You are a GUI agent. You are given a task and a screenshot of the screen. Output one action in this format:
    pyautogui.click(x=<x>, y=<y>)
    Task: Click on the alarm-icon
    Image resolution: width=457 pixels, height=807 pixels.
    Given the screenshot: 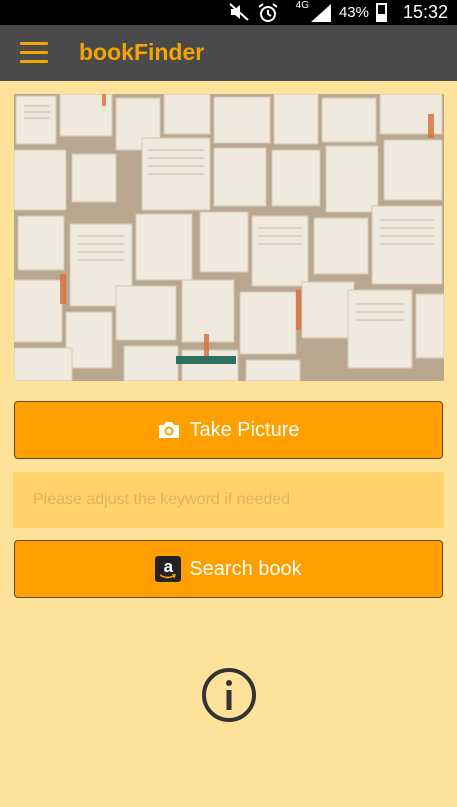 What is the action you would take?
    pyautogui.click(x=268, y=12)
    